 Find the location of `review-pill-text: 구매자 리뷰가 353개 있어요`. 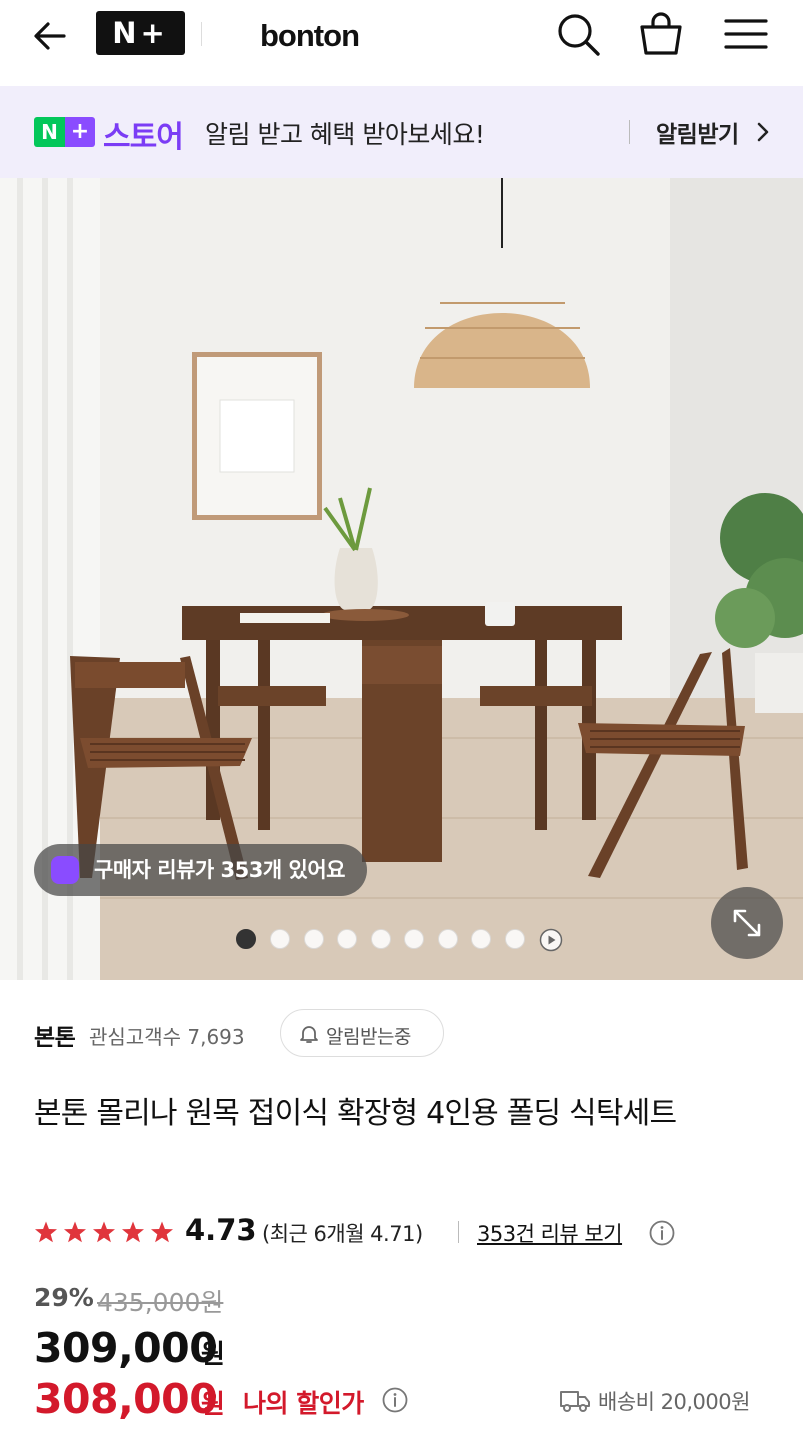

review-pill-text: 구매자 리뷰가 353개 있어요 is located at coordinates (219, 870).